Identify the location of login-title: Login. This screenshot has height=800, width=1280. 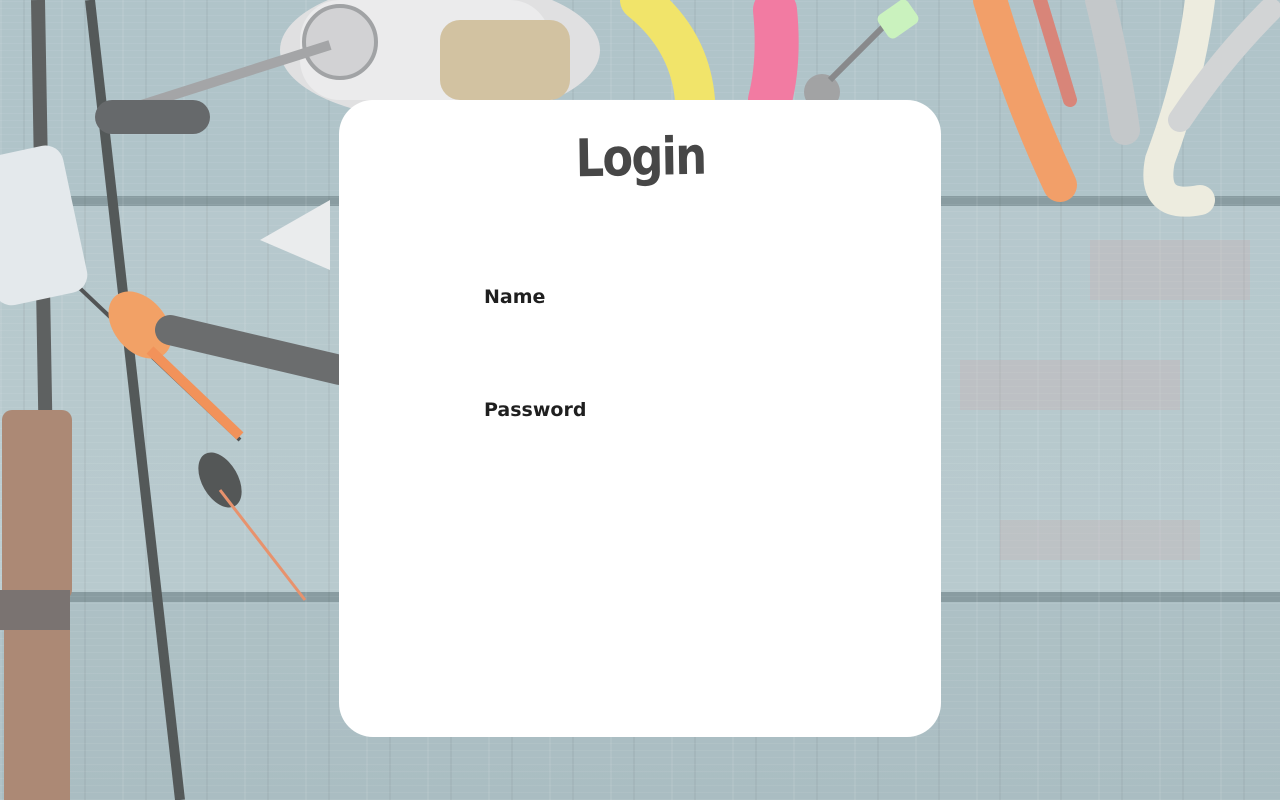
(640, 158).